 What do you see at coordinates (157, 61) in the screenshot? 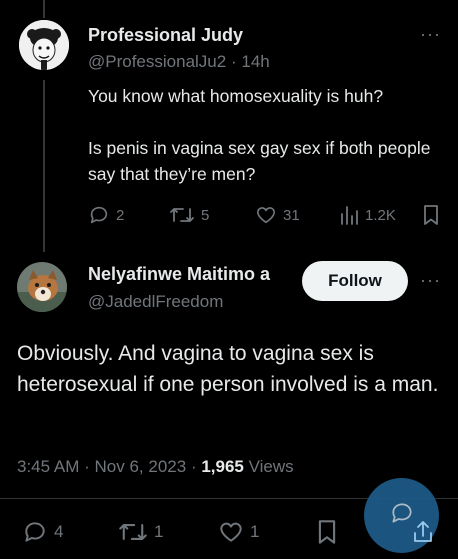
I see `parent-handle: @ProfessionalJu2` at bounding box center [157, 61].